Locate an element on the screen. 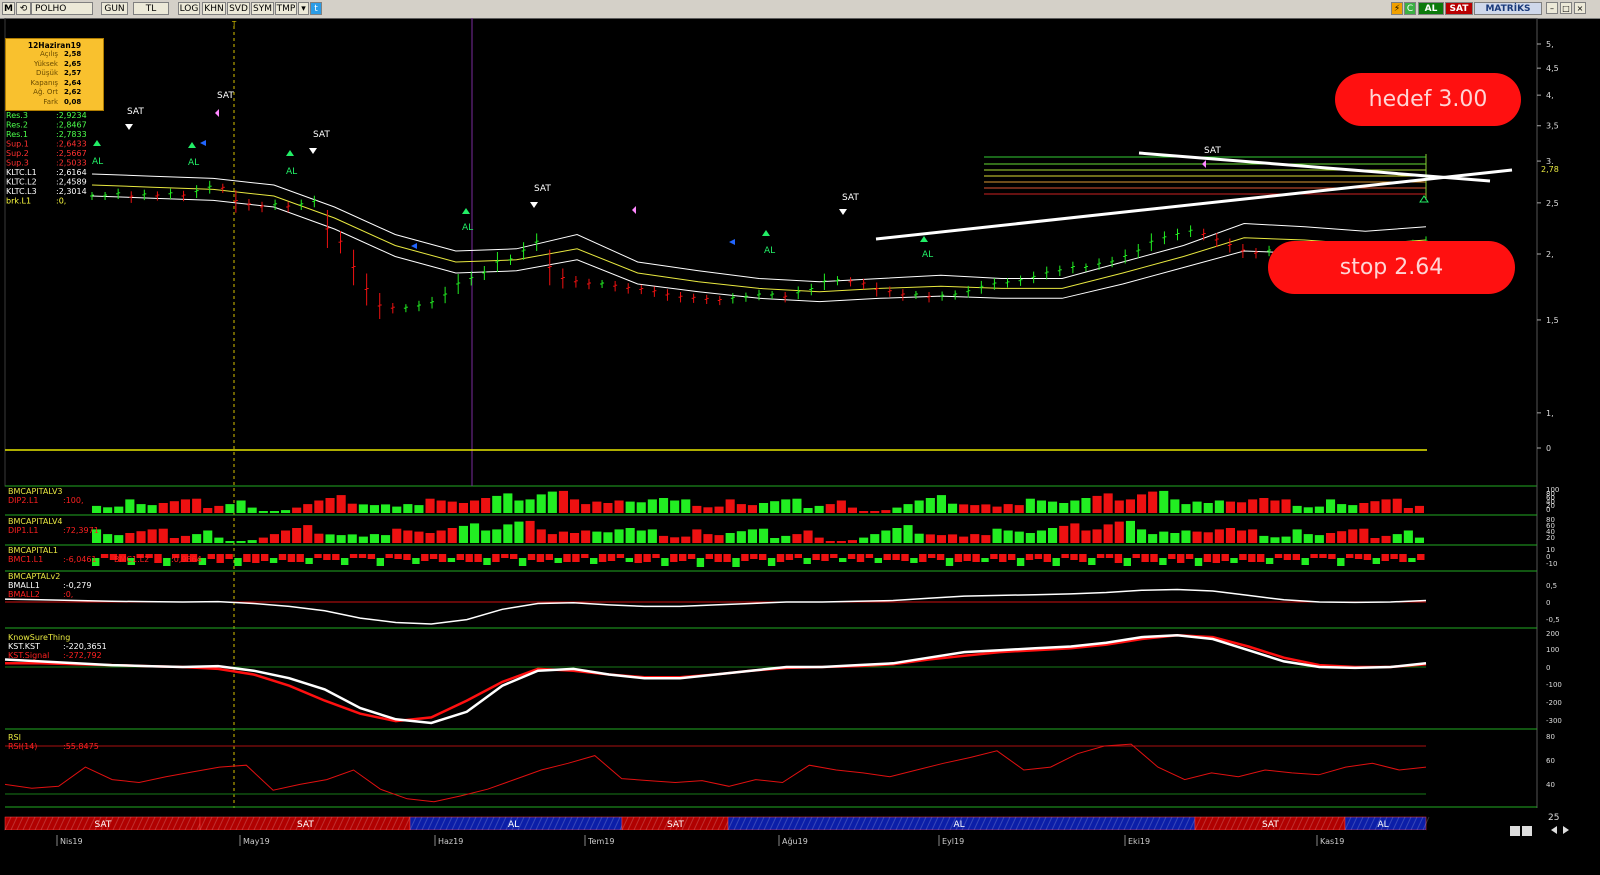 The image size is (1600, 875). bolt-icon: ⚡ is located at coordinates (1397, 8).